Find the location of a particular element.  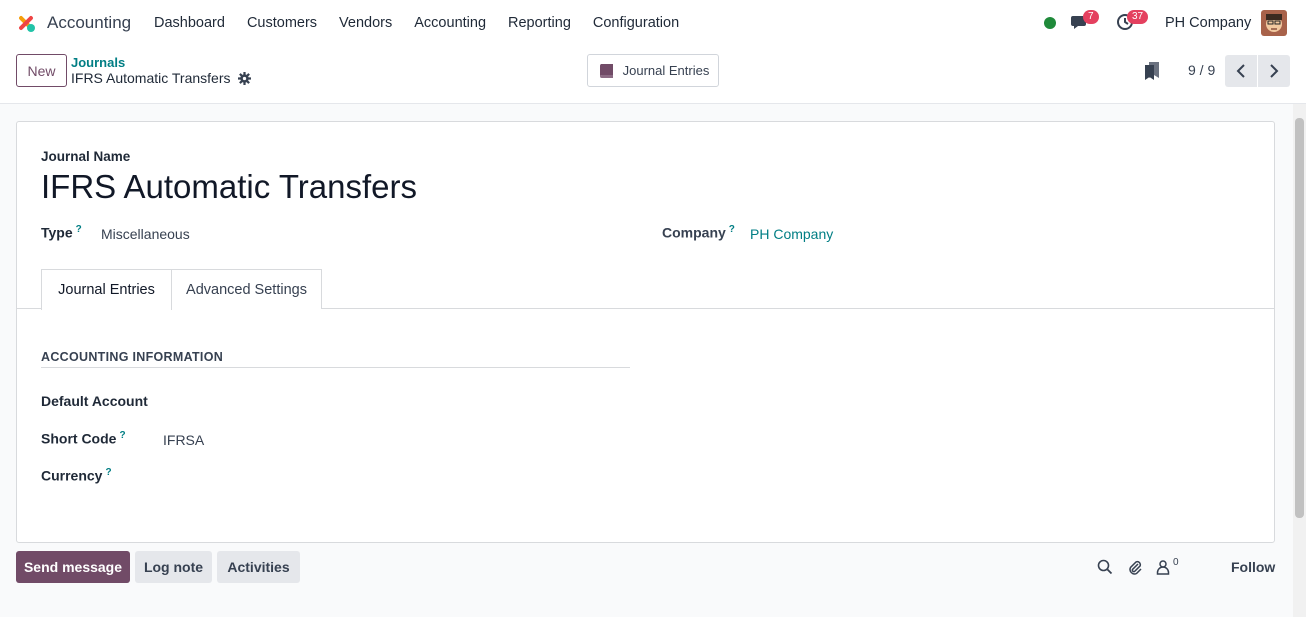

breadcrumb-journals: Journals is located at coordinates (98, 62).